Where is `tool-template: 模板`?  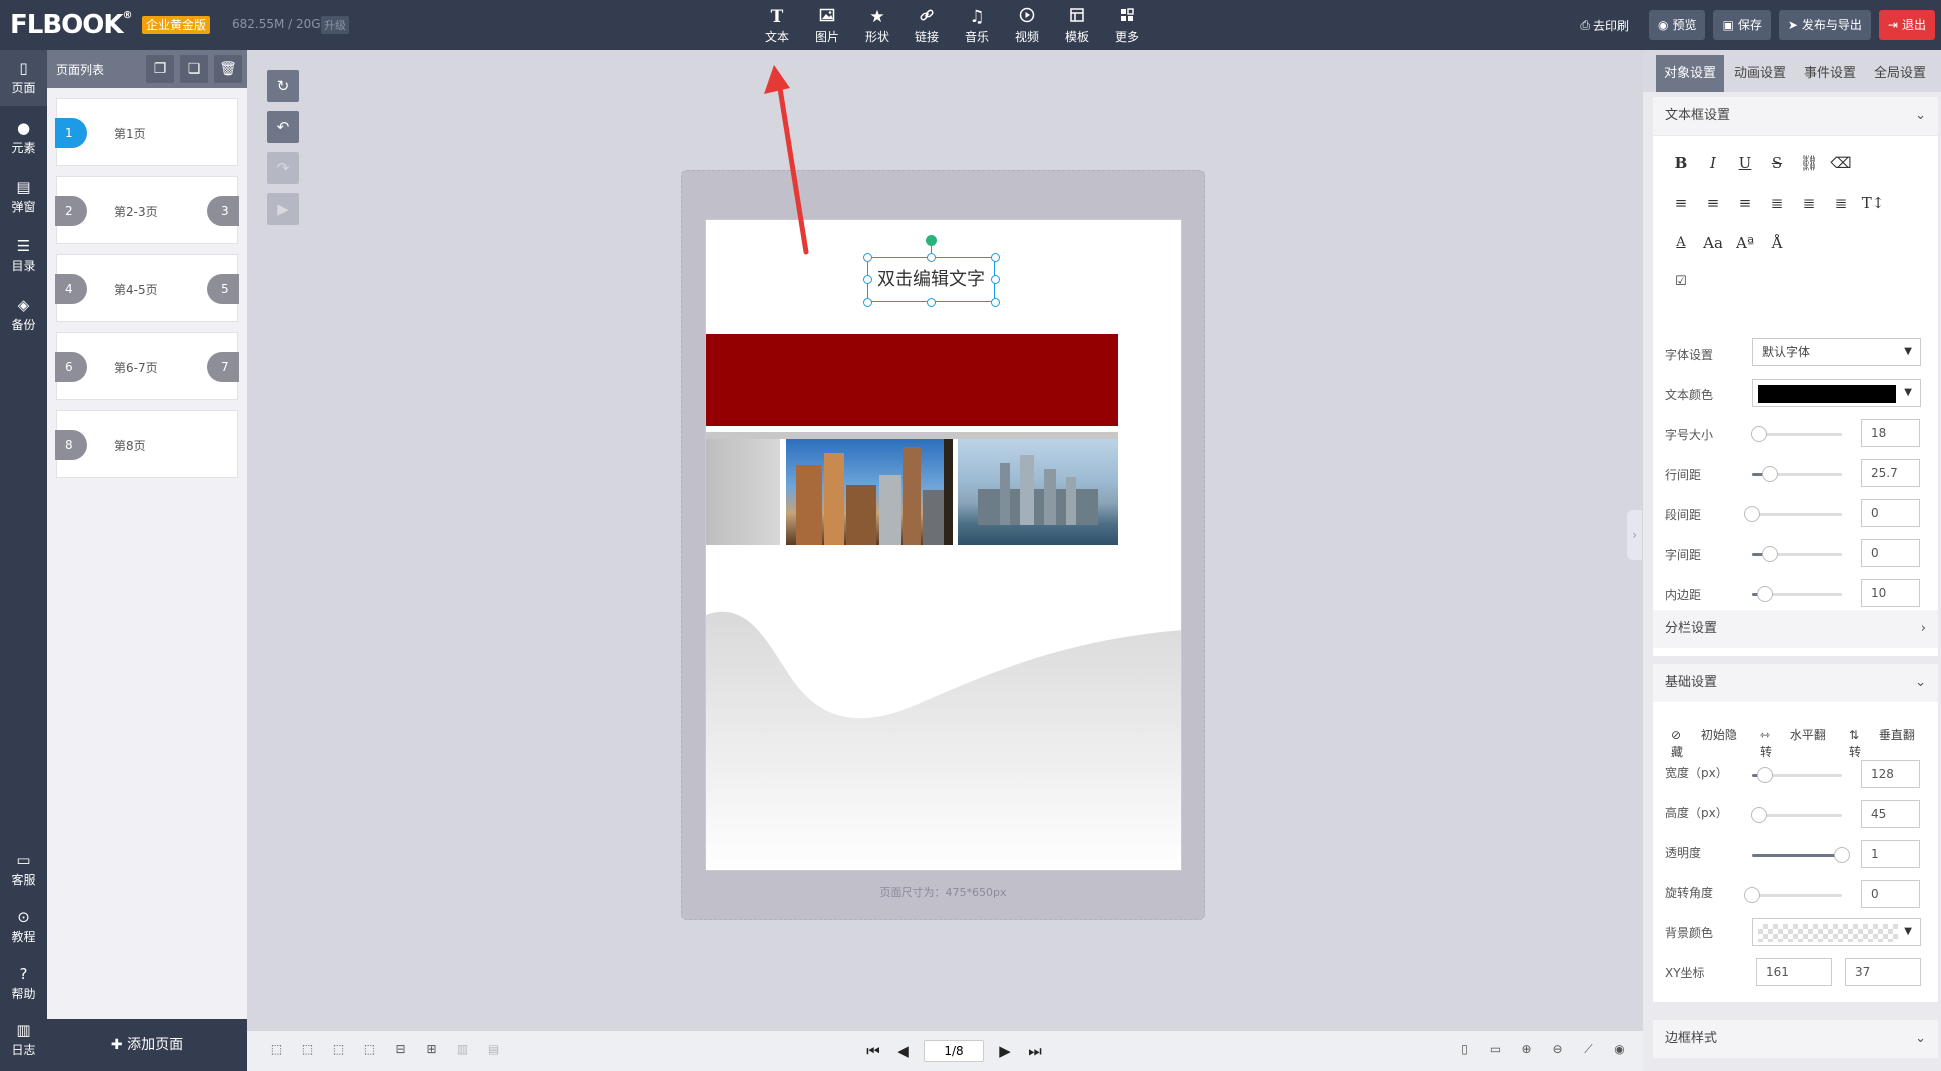
tool-template: 模板 is located at coordinates (1077, 26).